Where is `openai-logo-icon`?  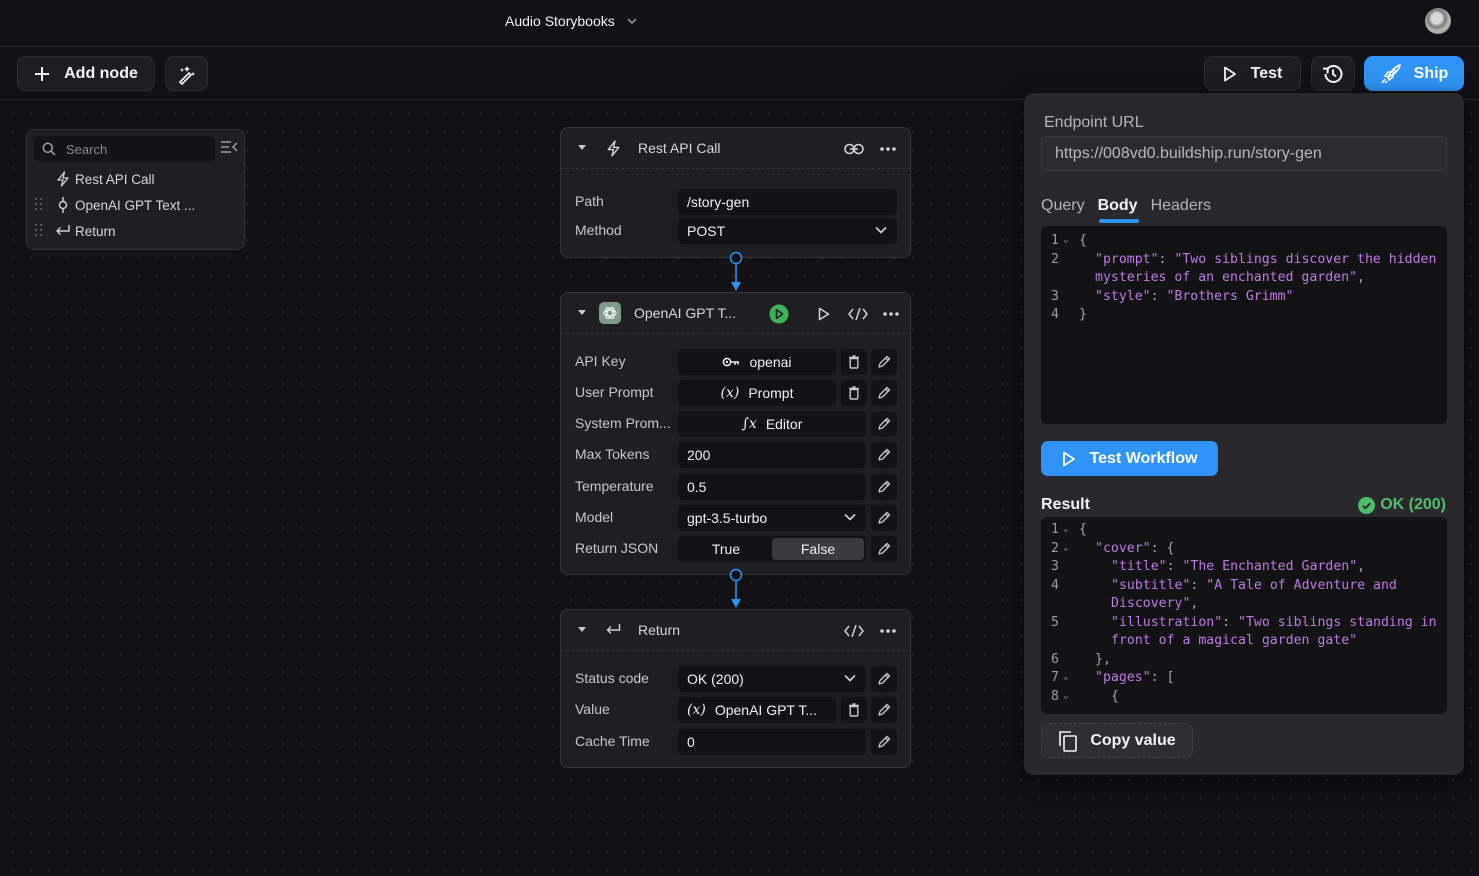
openai-logo-icon is located at coordinates (610, 313).